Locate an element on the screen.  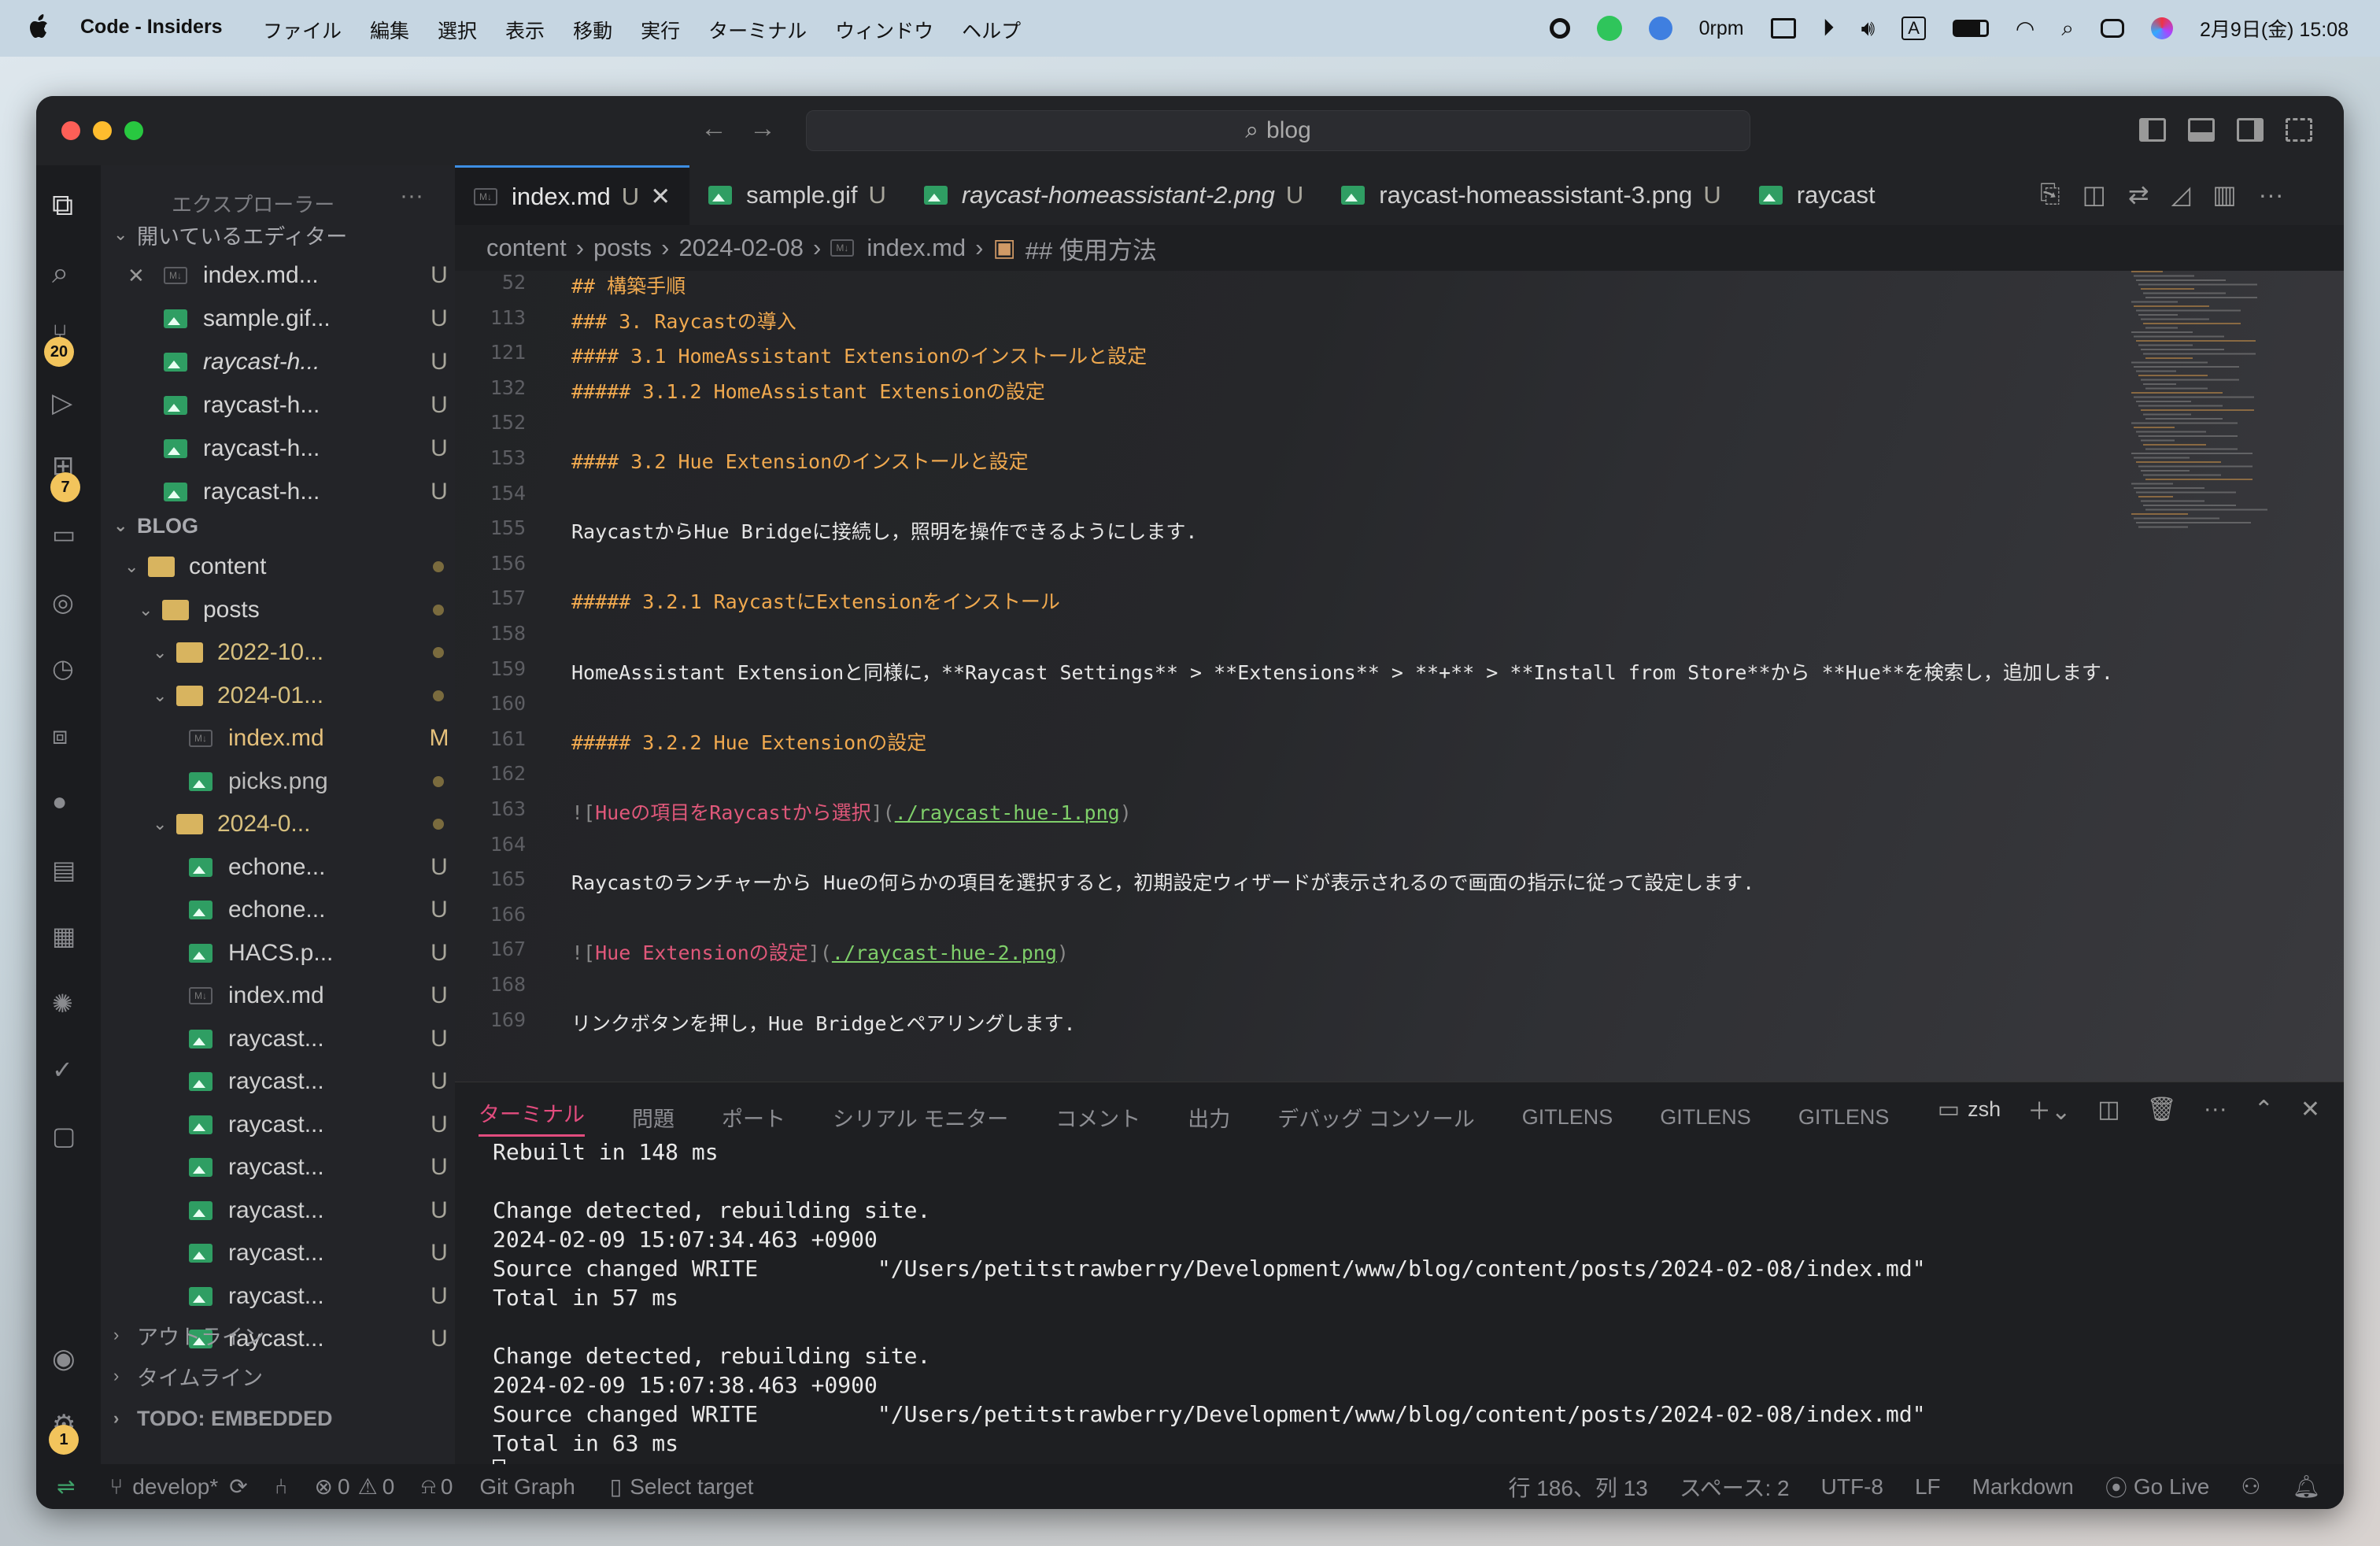
close-panel-icon: ✕ is located at coordinates (2310, 1110).